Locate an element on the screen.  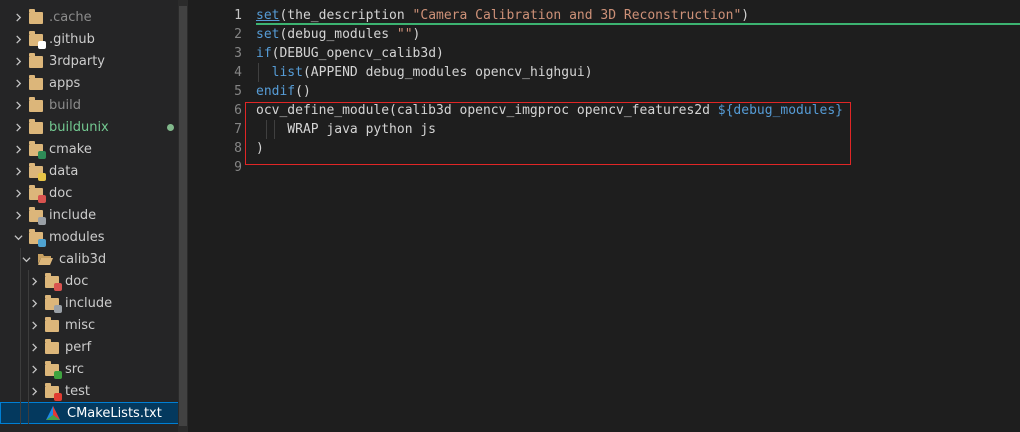
code-token: (debug_modules is located at coordinates (338, 34).